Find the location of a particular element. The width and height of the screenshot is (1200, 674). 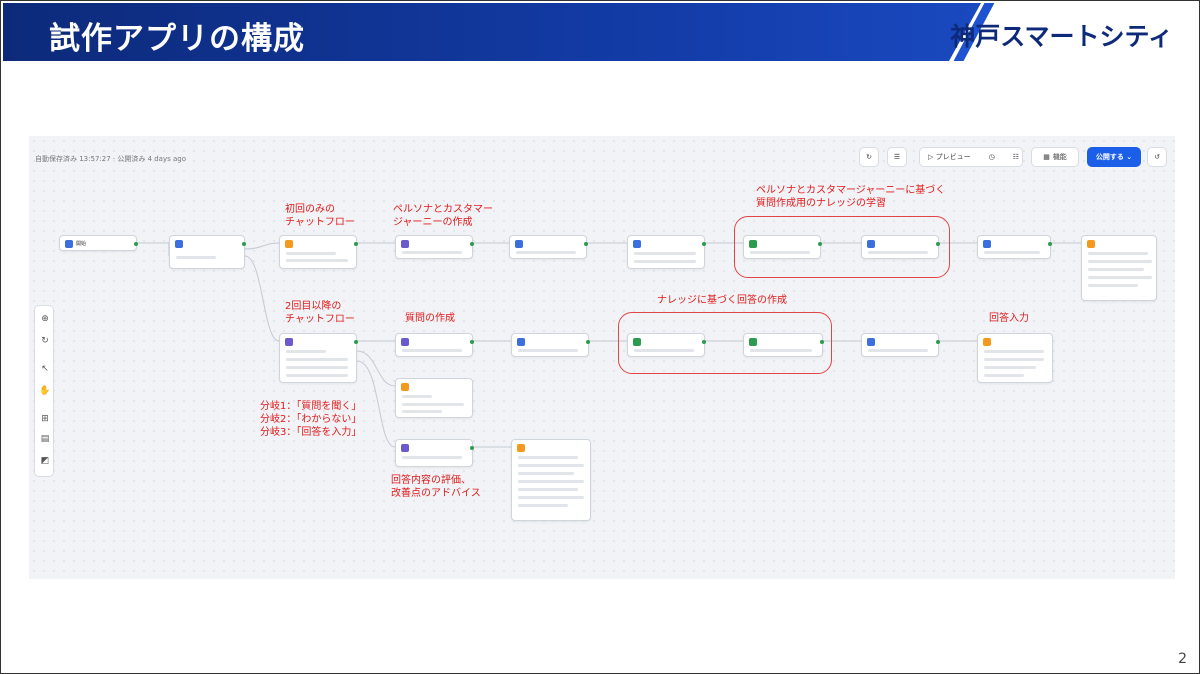

persona-save-node is located at coordinates (548, 247).